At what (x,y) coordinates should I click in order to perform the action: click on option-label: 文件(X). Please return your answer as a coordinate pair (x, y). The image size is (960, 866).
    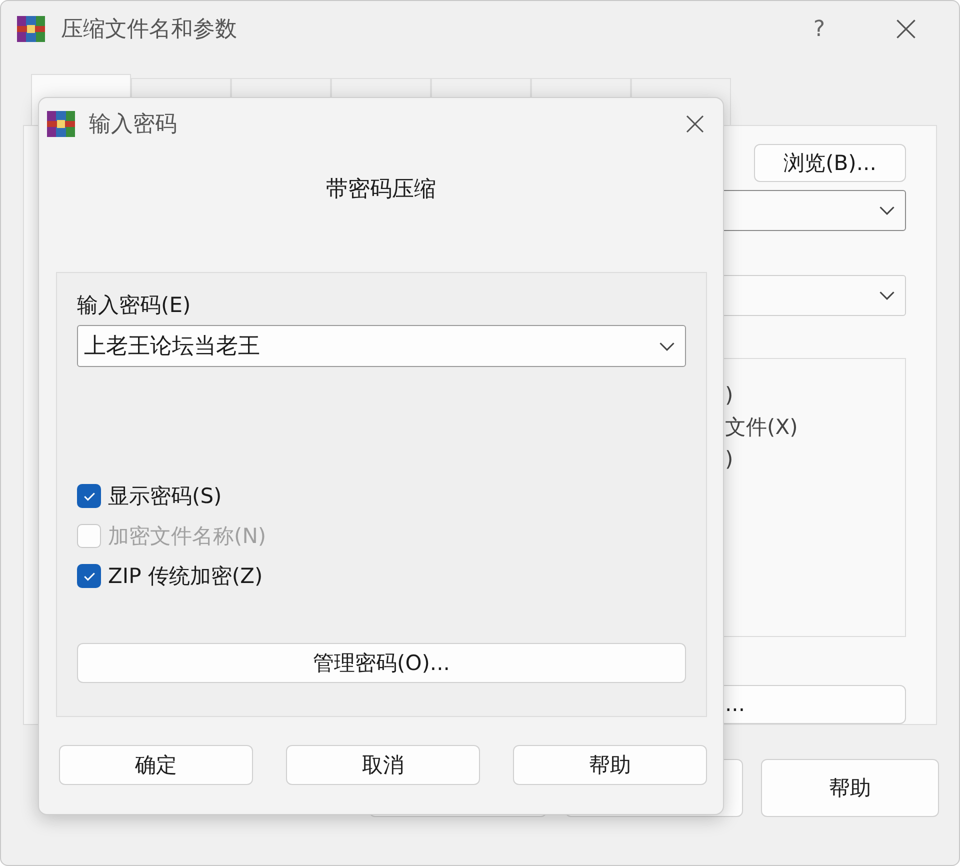
    Looking at the image, I should click on (762, 427).